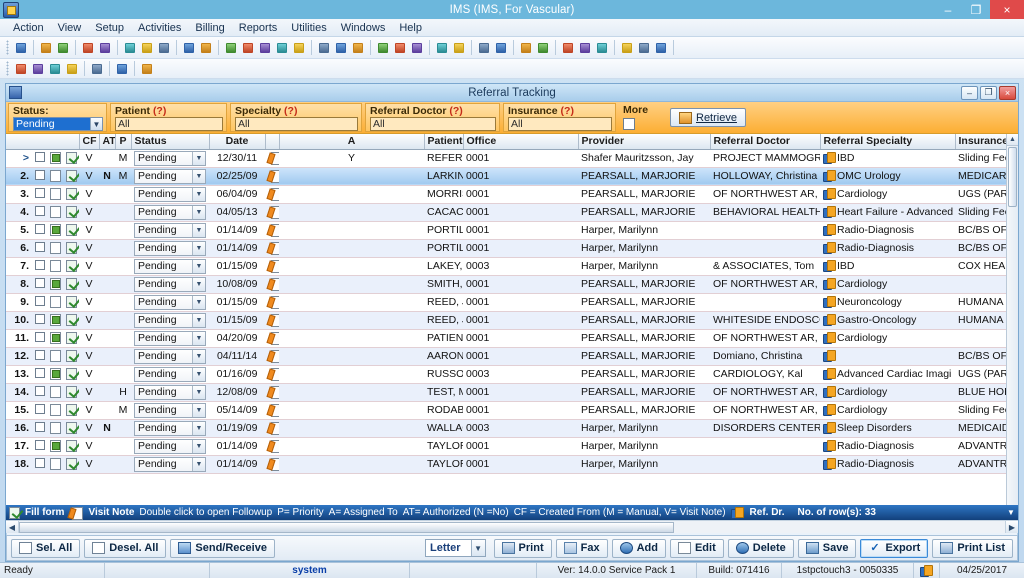 Image resolution: width=1024 pixels, height=578 pixels. I want to click on grid-vertical-scrollbar: ▲, so click(1012, 319).